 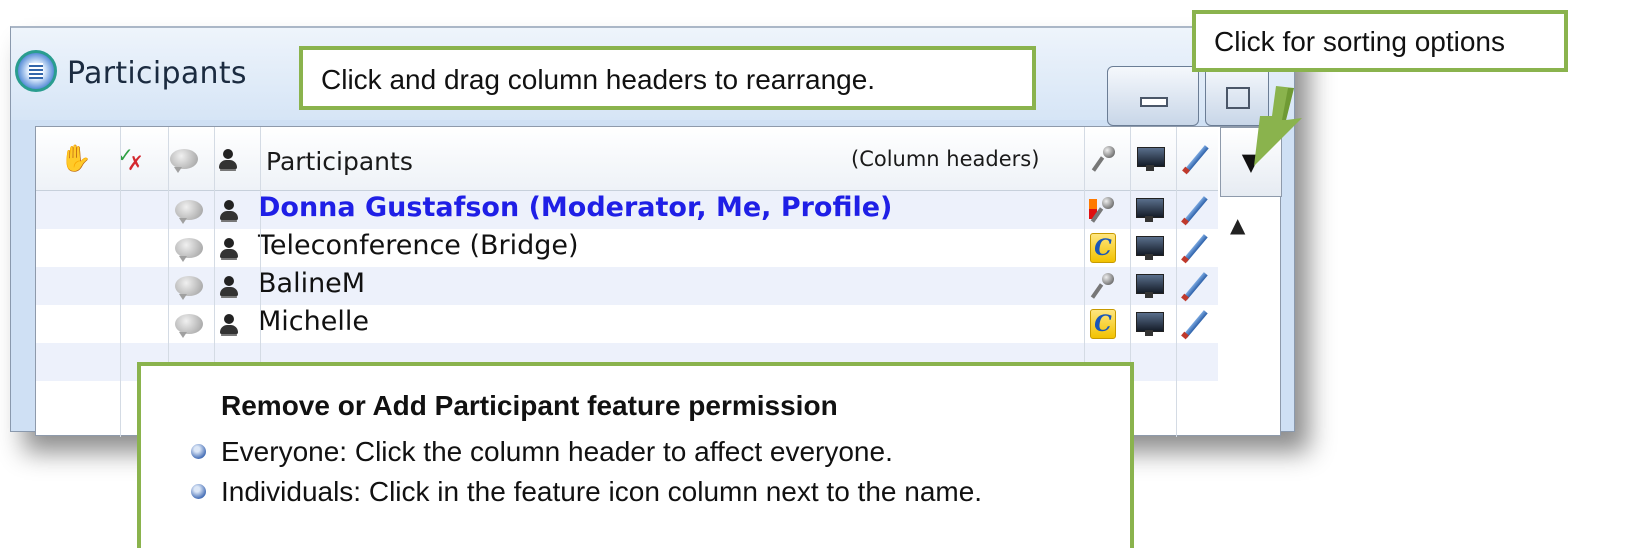 I want to click on check-x-icon: ✓ ✗, so click(x=130, y=159).